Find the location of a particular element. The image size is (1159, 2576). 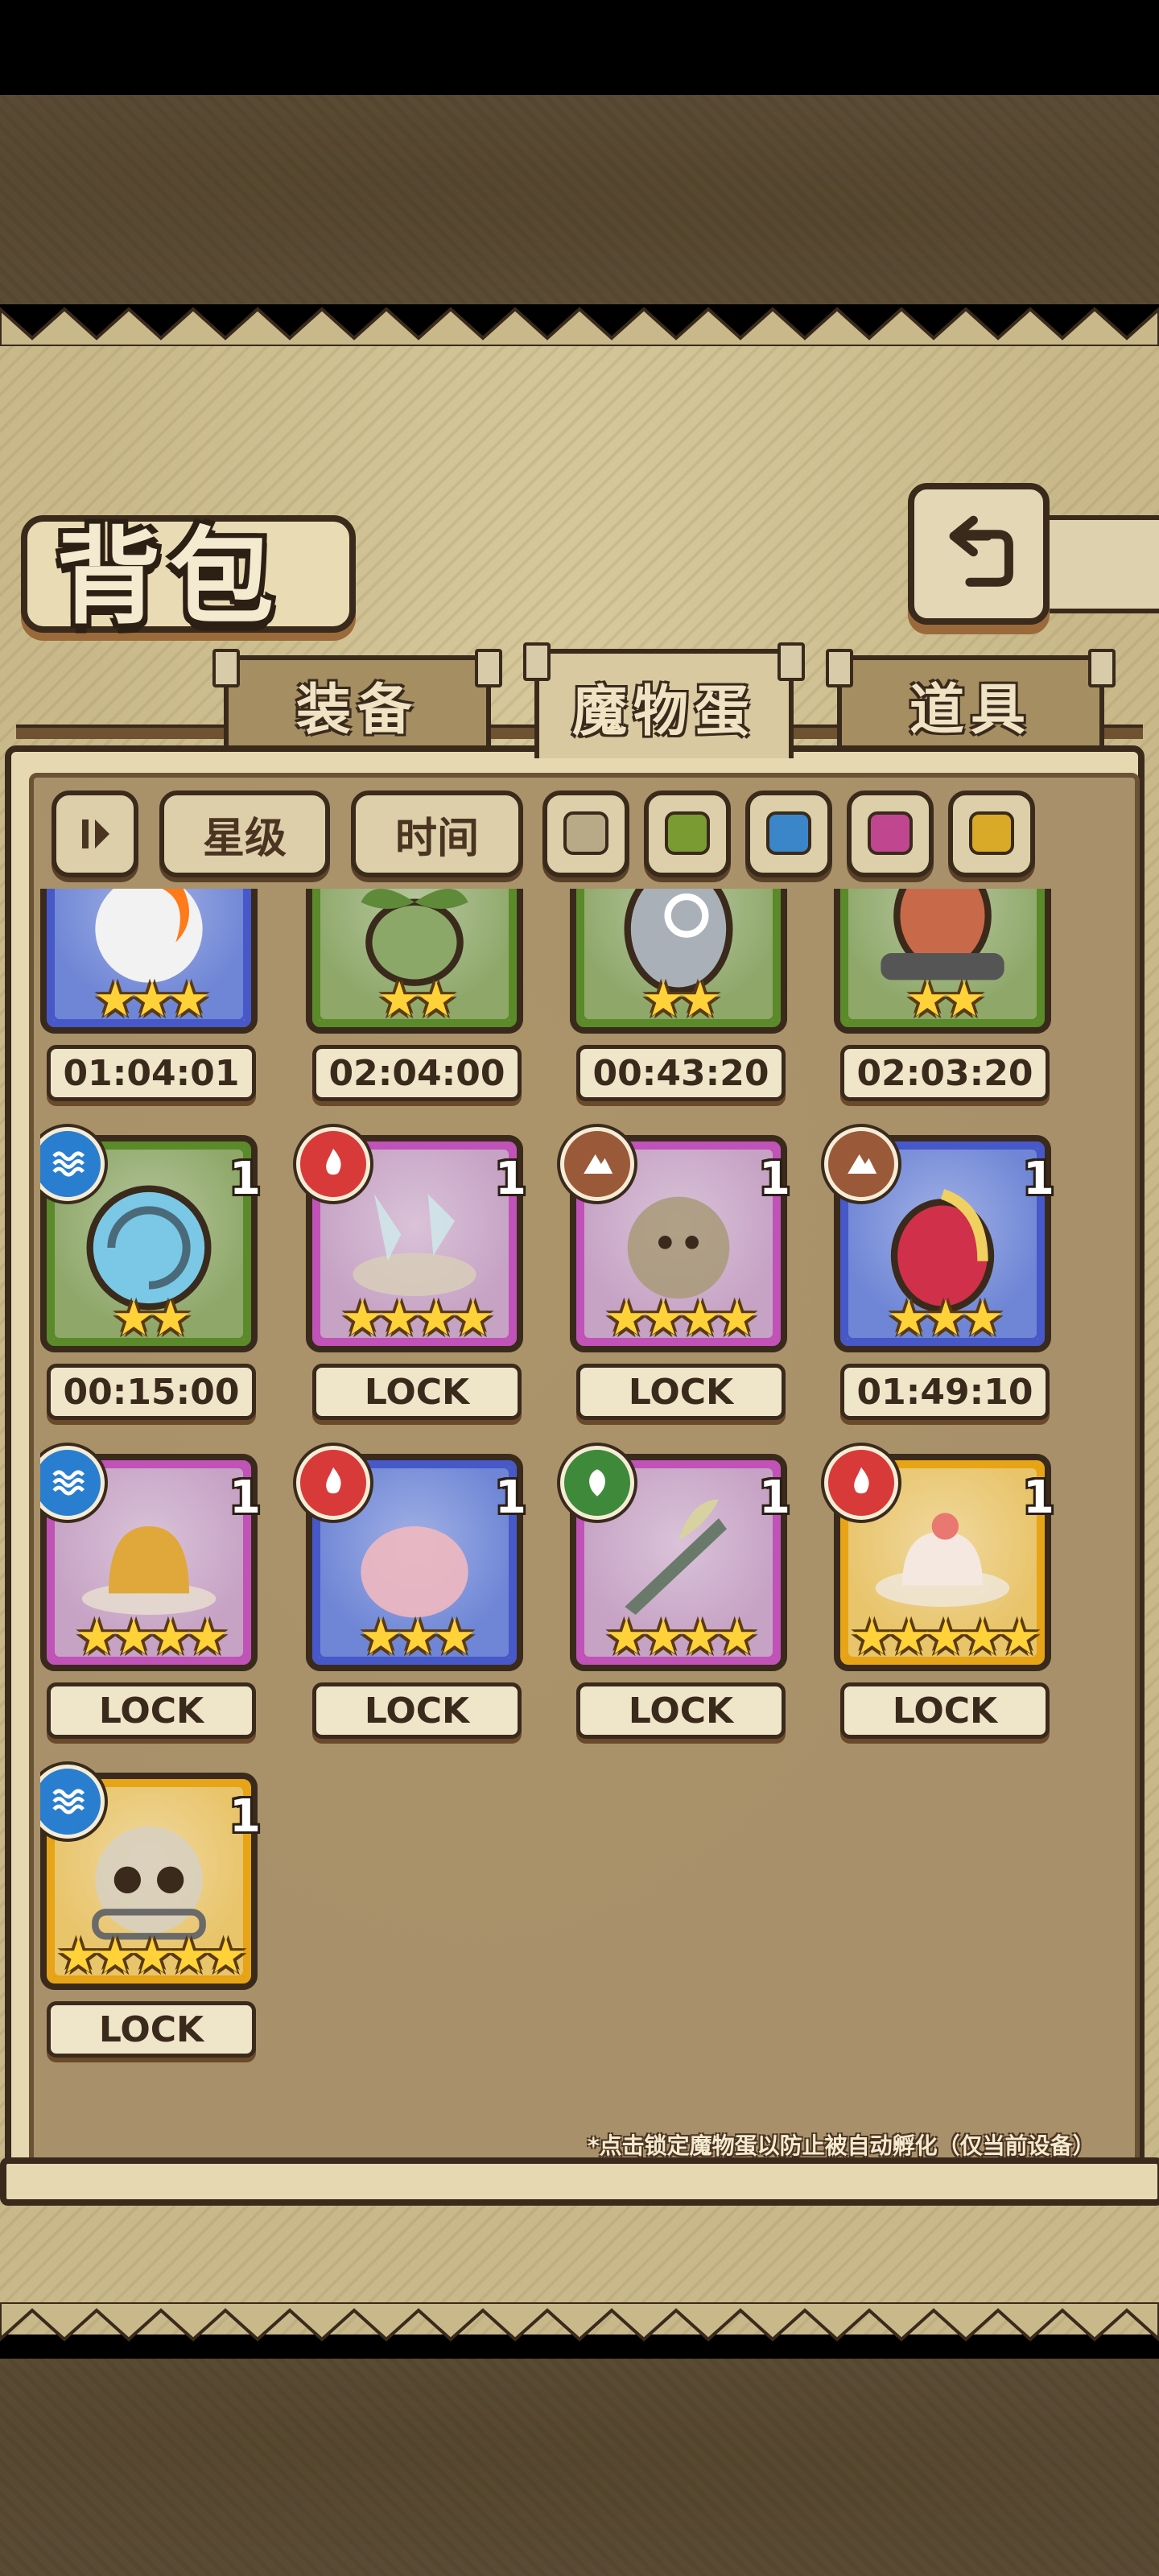

hatch-timer: 01:49:10 is located at coordinates (945, 1392).